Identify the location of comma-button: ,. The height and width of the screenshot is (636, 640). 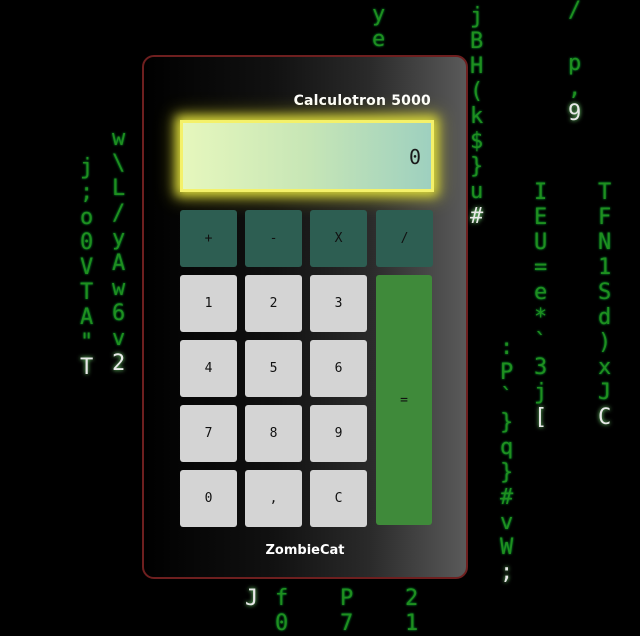
(273, 498).